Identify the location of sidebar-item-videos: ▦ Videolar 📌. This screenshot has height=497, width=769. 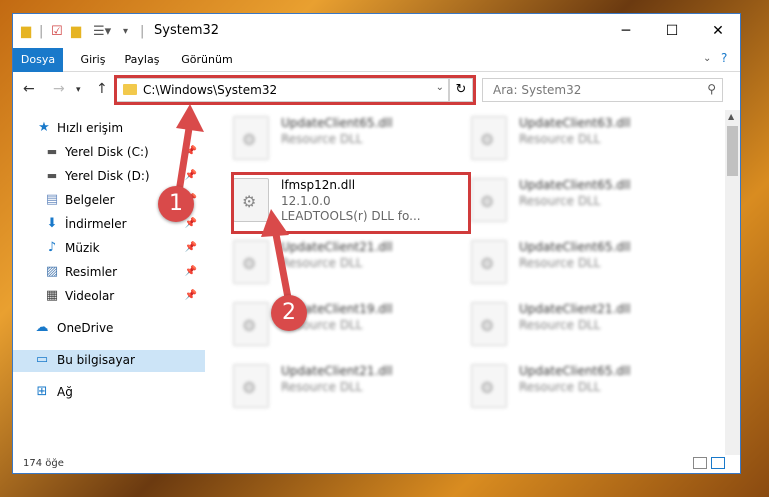
(109, 297).